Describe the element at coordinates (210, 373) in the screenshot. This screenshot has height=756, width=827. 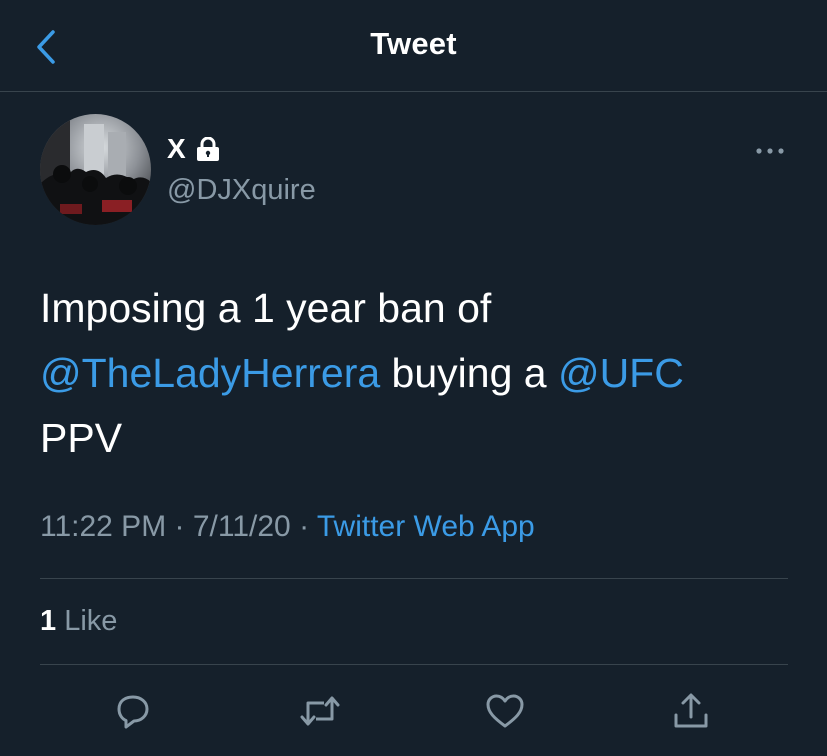
I see `mention-link: @TheLadyHerrera` at that location.